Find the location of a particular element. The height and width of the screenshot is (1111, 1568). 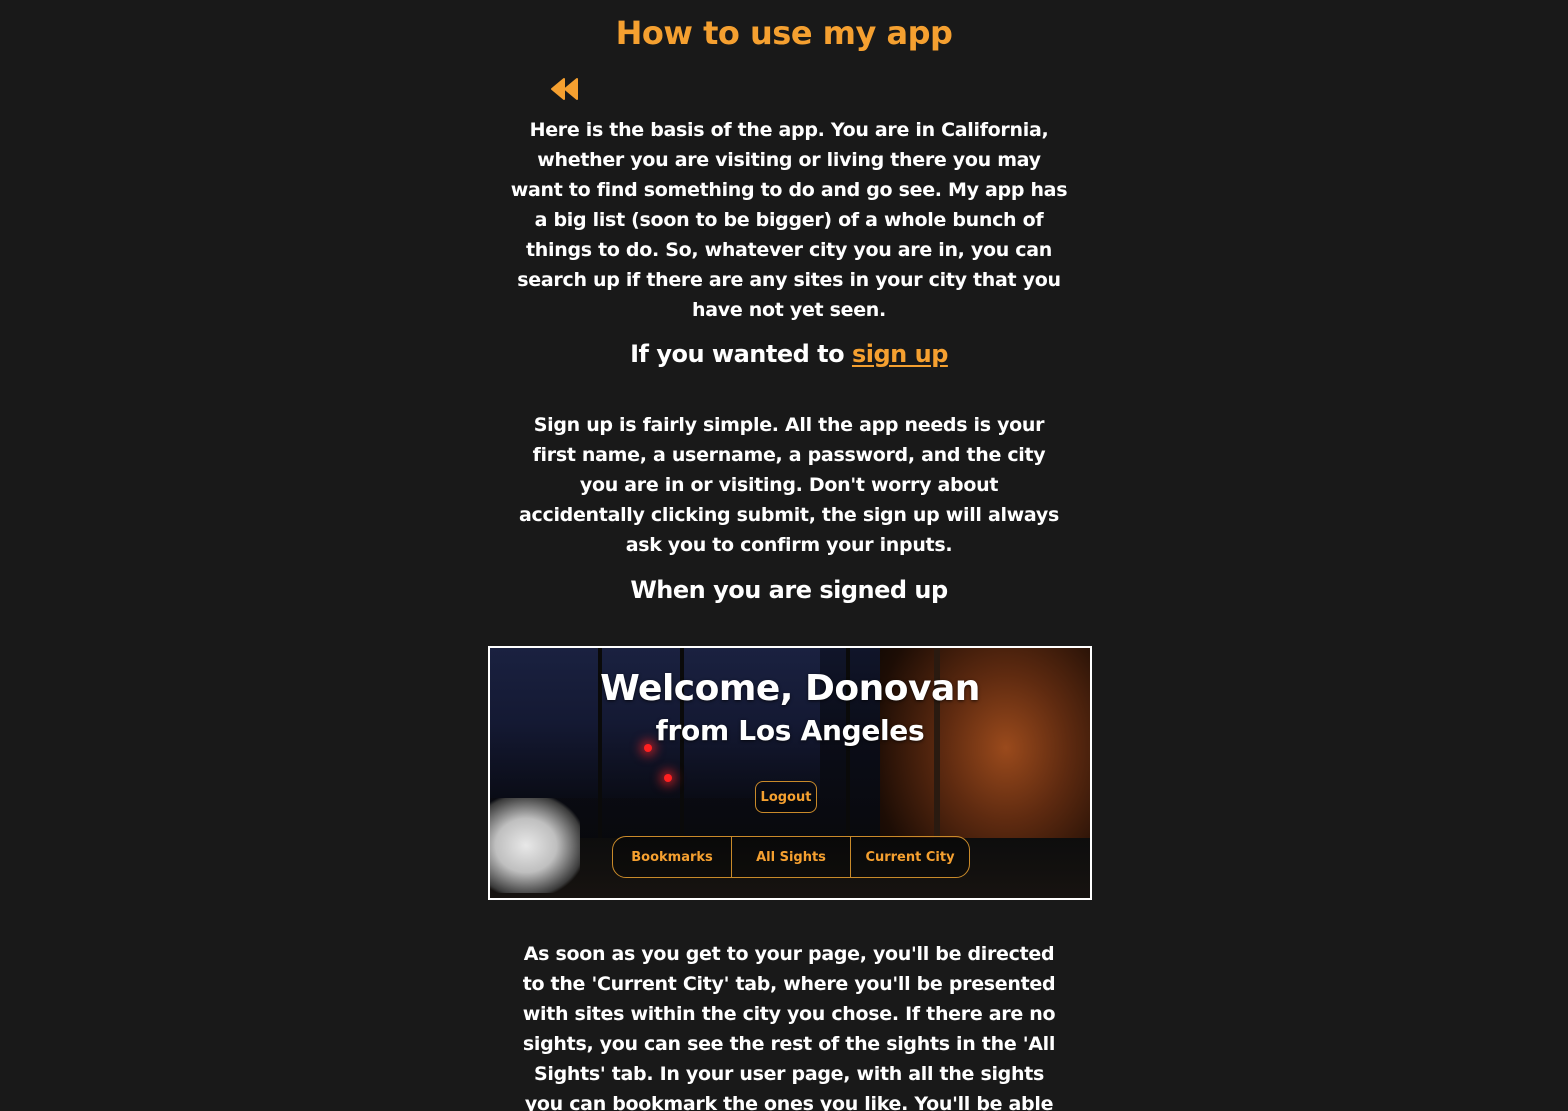

signup-heading-prefix: If you wanted to is located at coordinates (741, 354).